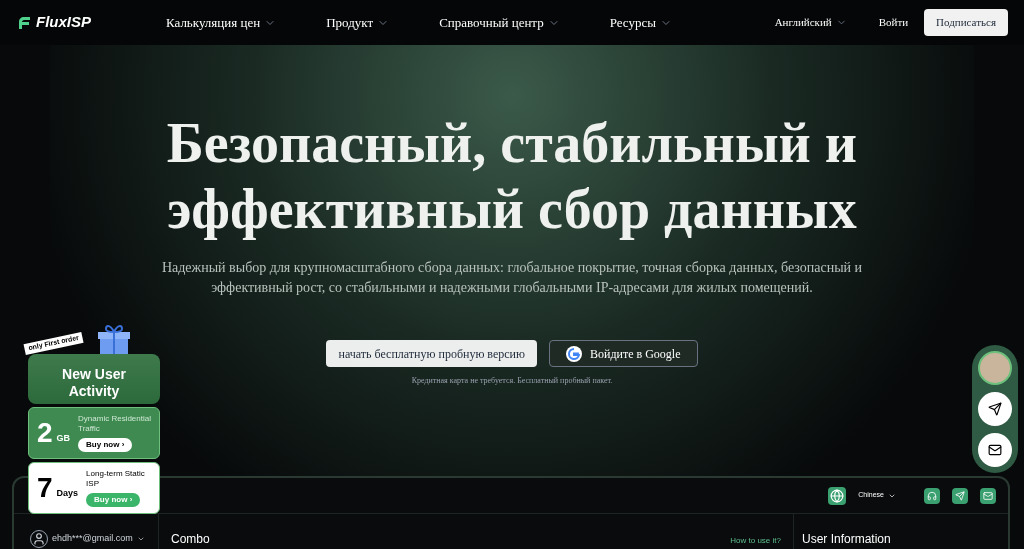 This screenshot has width=1024, height=549. What do you see at coordinates (893, 22) in the screenshot?
I see `login-link: Войти` at bounding box center [893, 22].